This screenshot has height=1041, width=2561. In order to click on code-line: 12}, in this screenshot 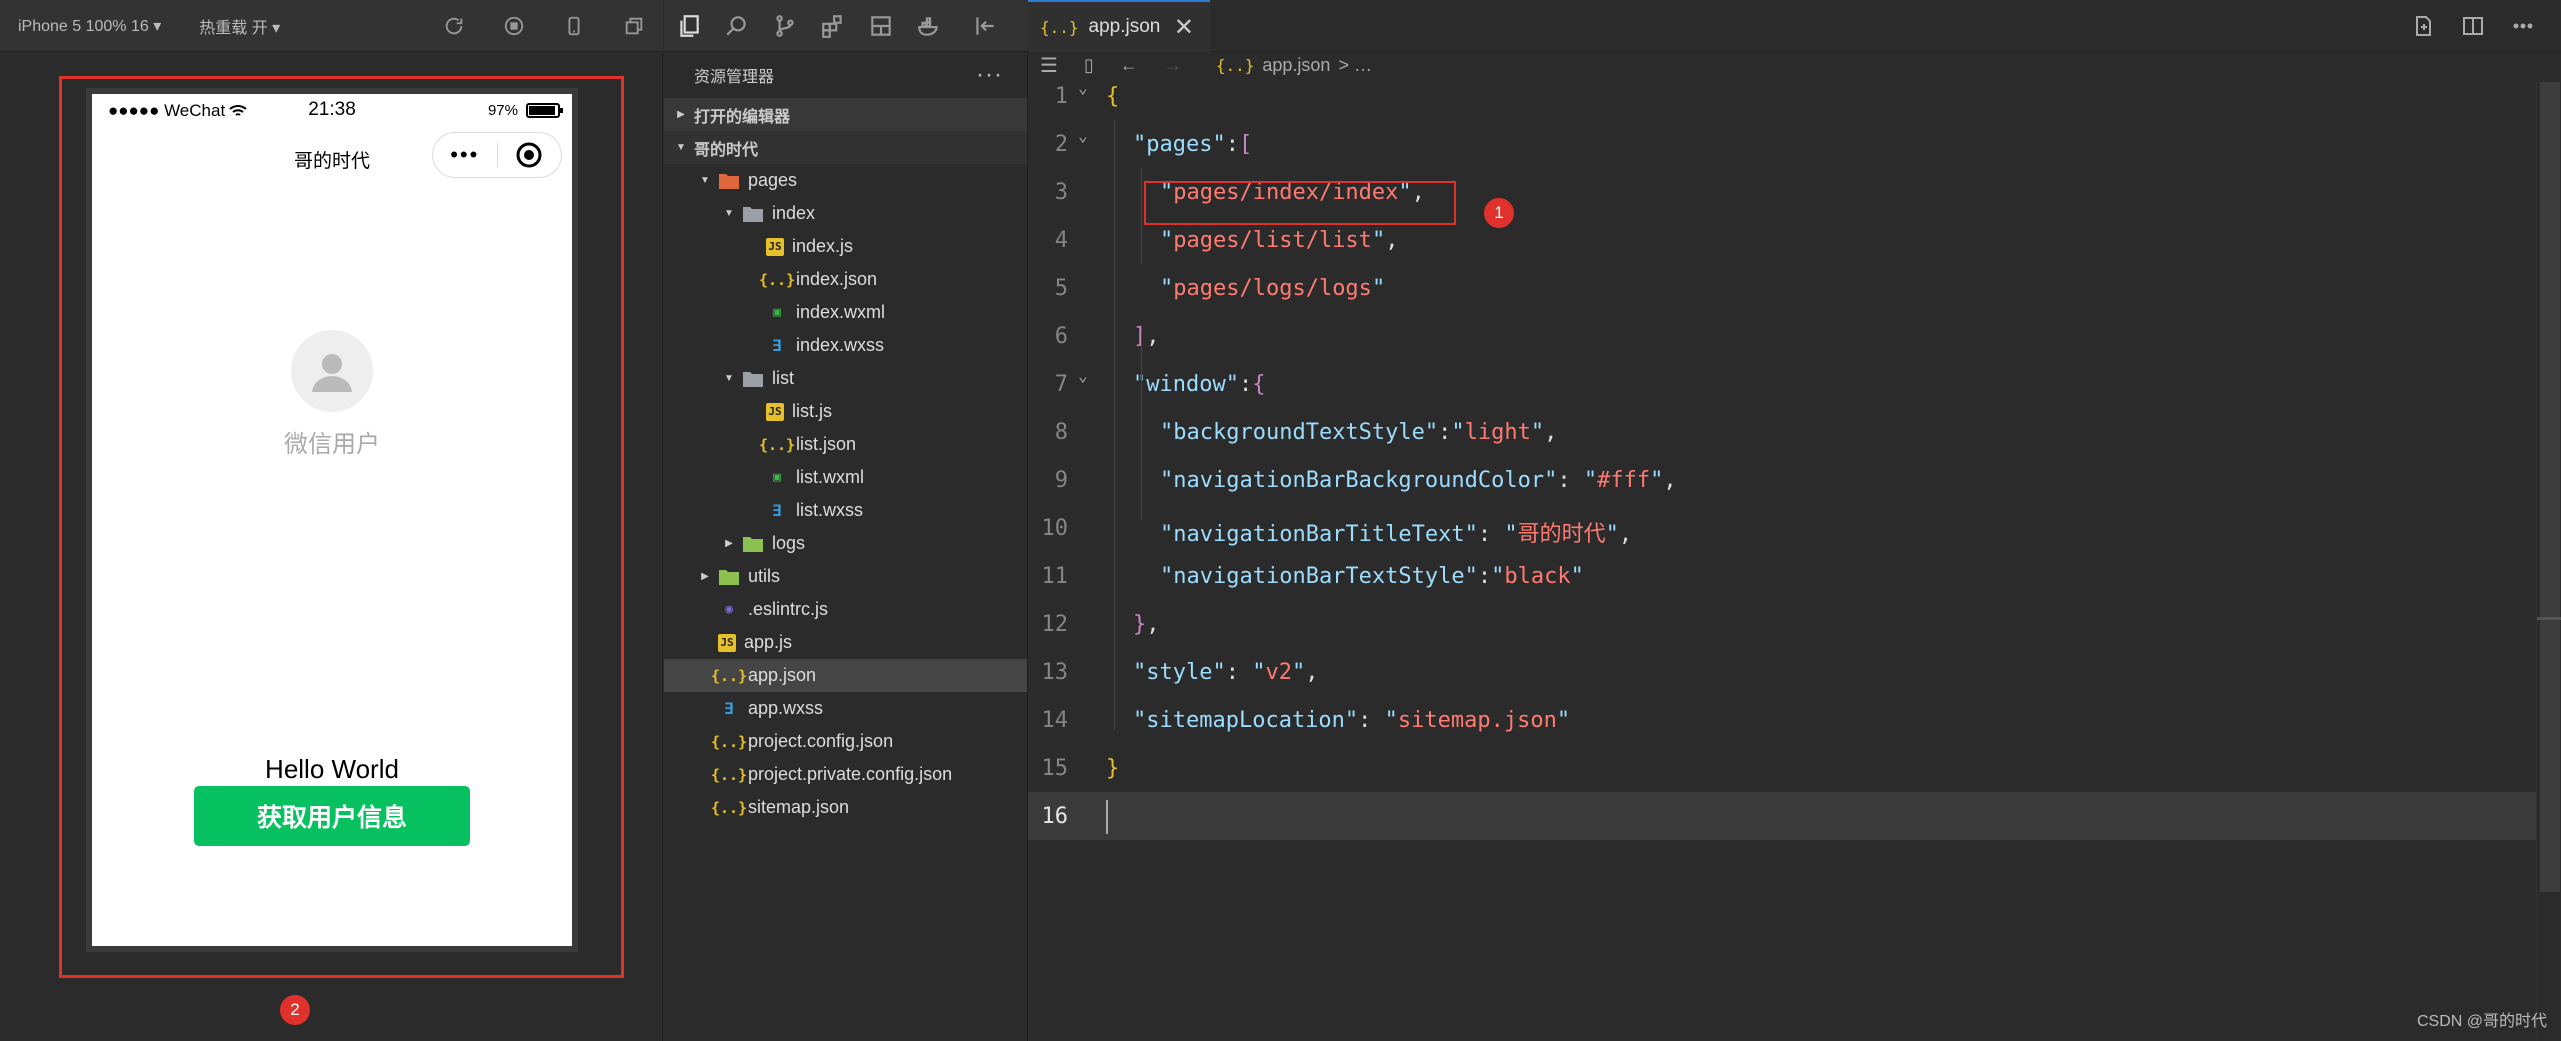, I will do `click(1782, 624)`.